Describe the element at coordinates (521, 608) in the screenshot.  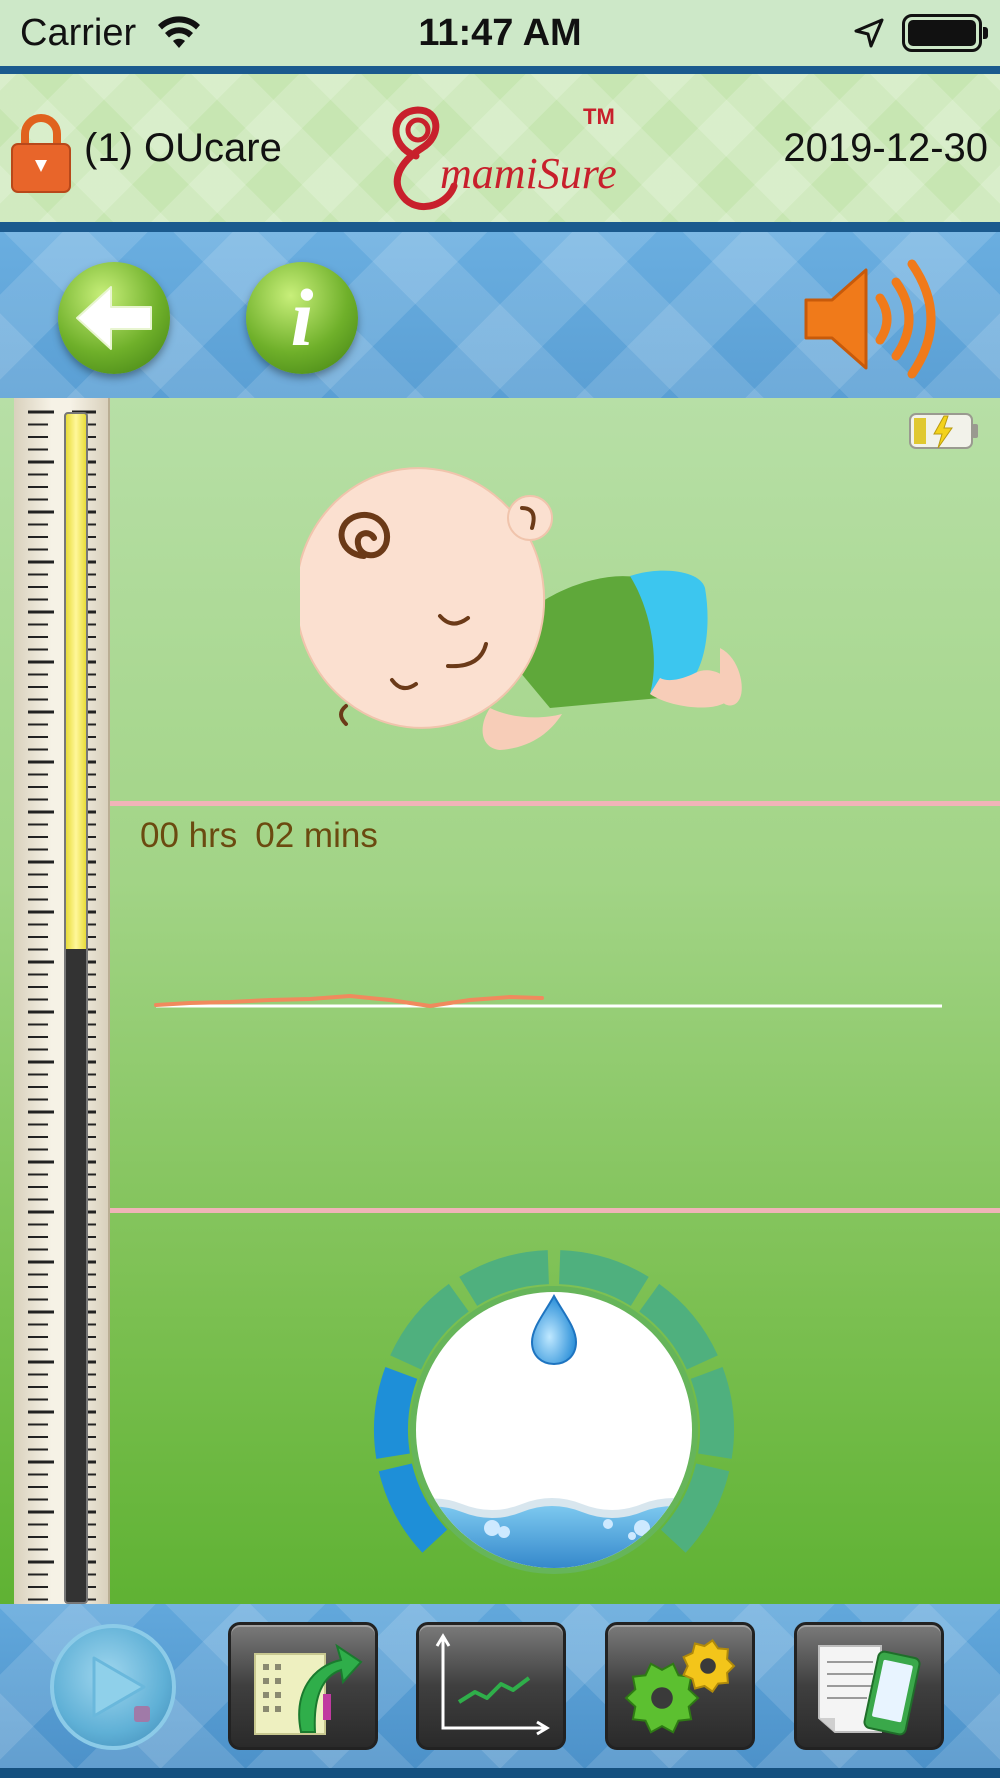
I see `sleeping-baby-illustration` at that location.